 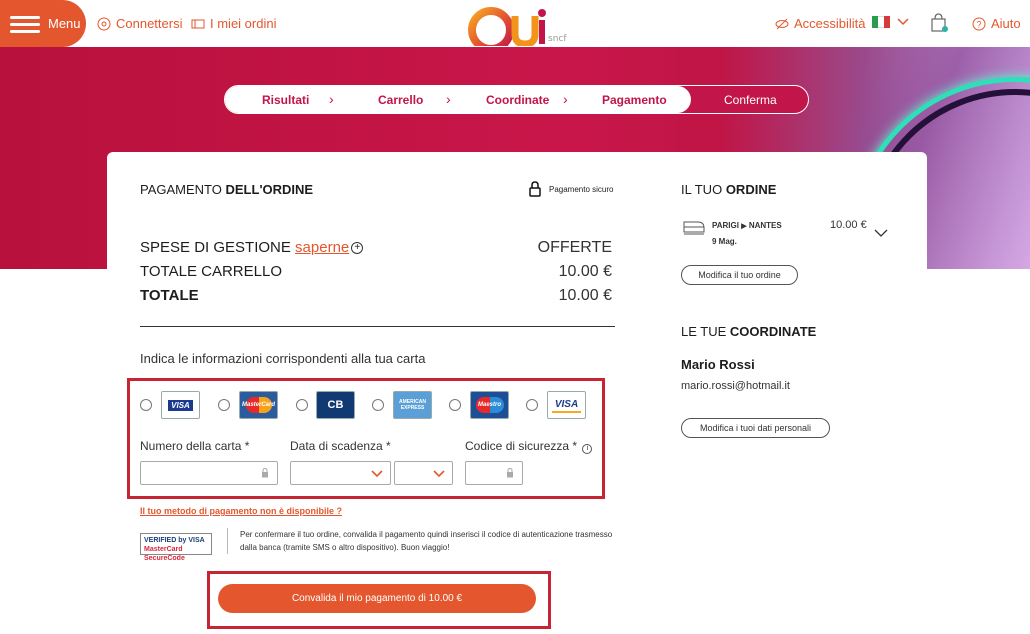 What do you see at coordinates (285, 100) in the screenshot?
I see `step-risultati: Risultati` at bounding box center [285, 100].